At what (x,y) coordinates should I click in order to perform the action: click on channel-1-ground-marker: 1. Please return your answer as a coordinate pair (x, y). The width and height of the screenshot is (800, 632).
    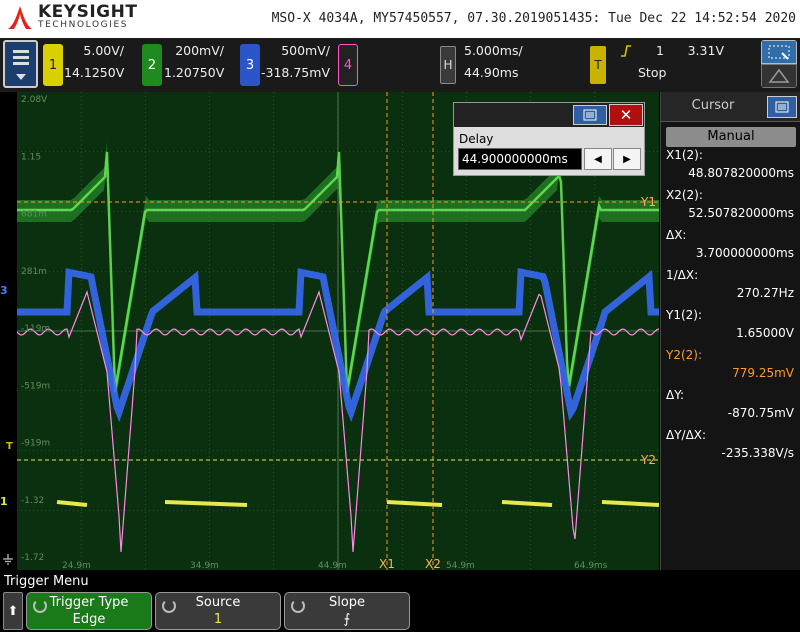
    Looking at the image, I should click on (4, 501).